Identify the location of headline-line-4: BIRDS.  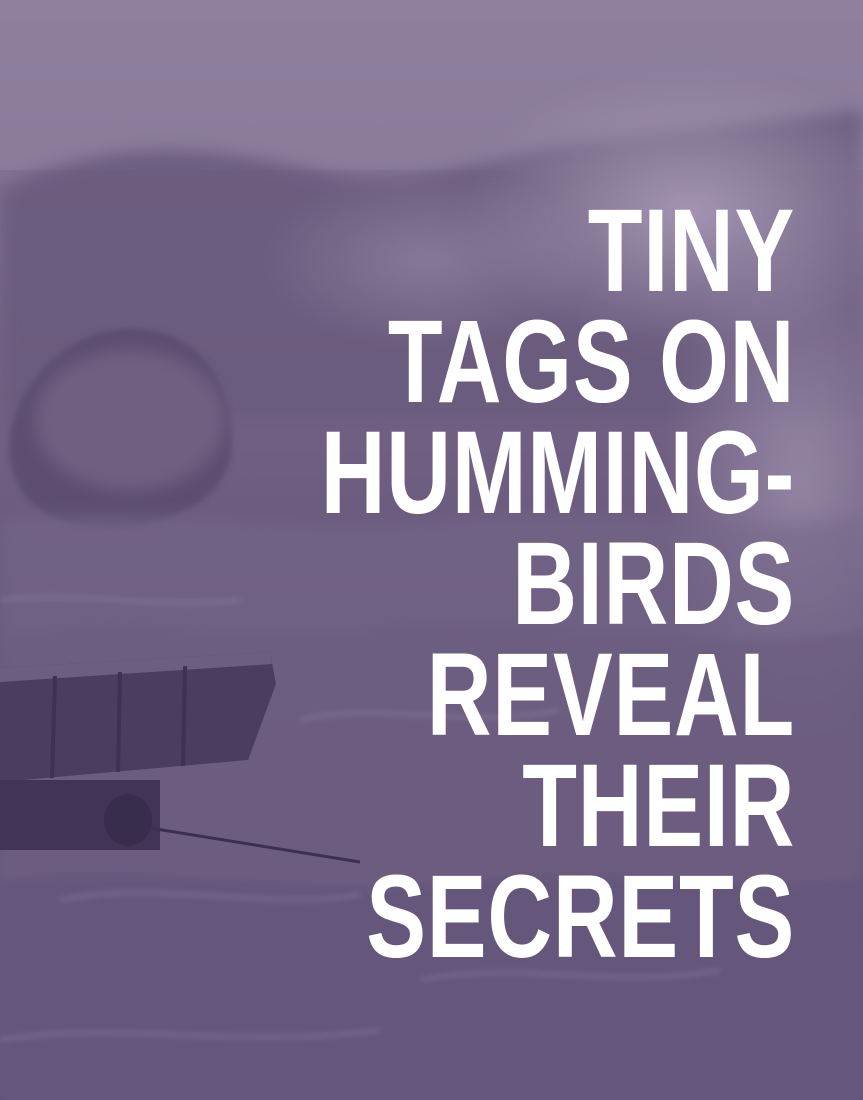
(653, 584).